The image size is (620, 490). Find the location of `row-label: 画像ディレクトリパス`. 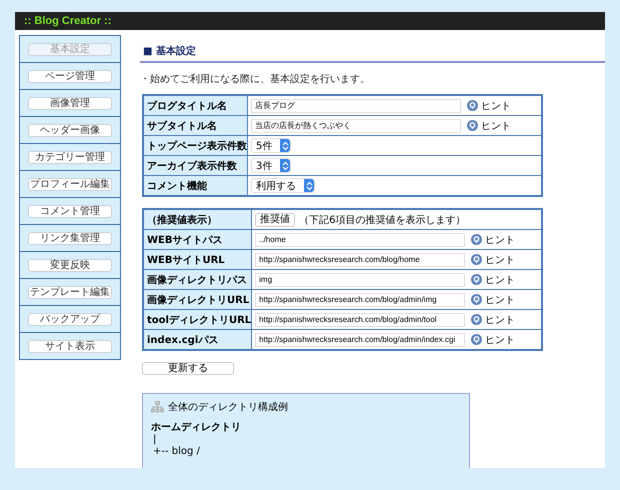

row-label: 画像ディレクトリパス is located at coordinates (197, 280).